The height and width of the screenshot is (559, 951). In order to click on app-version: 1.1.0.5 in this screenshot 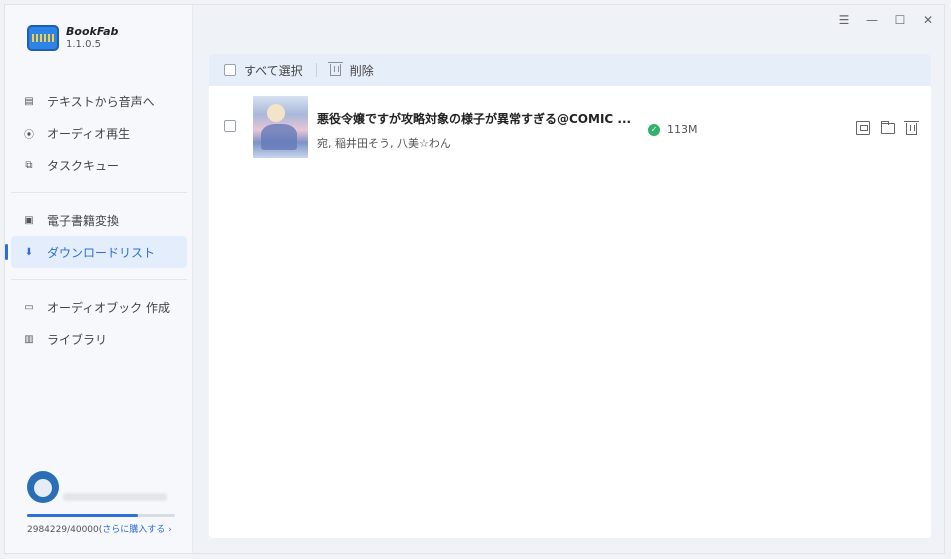, I will do `click(83, 44)`.